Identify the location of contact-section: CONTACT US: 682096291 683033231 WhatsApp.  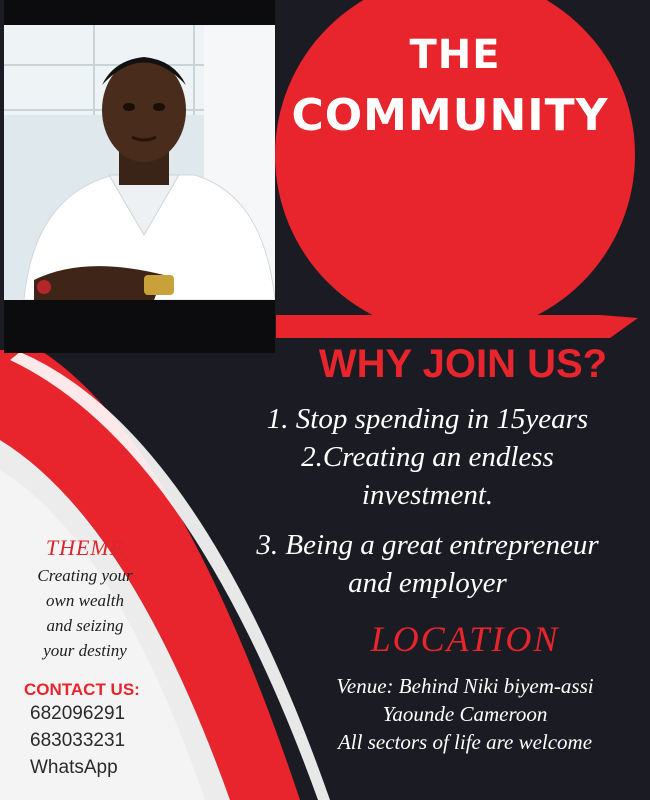
(104, 730).